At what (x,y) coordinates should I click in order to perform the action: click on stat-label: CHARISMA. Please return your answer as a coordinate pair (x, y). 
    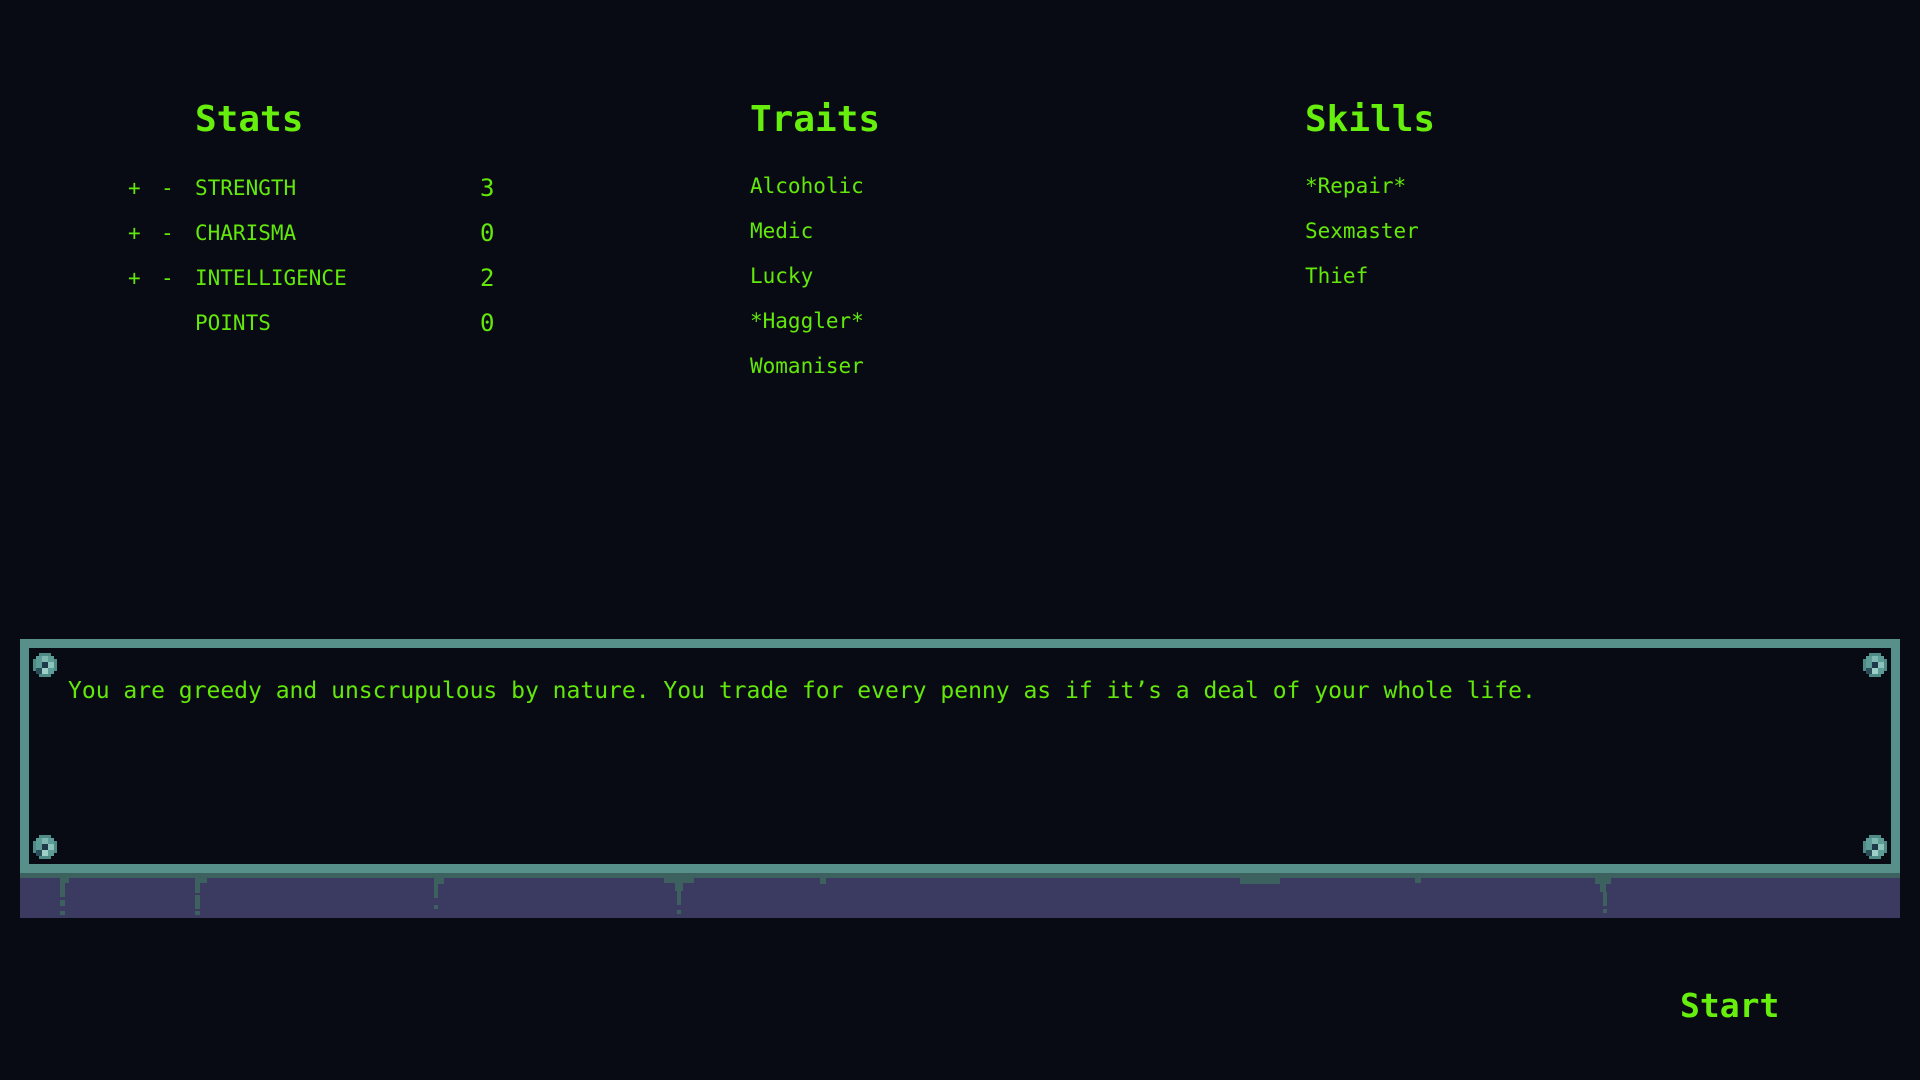
    Looking at the image, I should click on (246, 233).